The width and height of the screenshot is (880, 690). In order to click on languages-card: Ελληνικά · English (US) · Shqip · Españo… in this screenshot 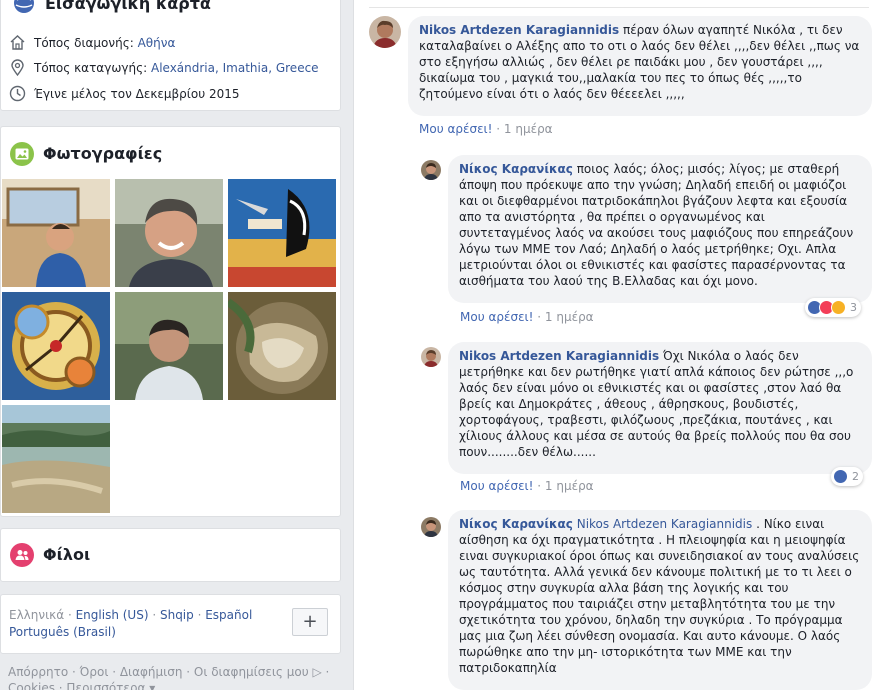, I will do `click(170, 624)`.